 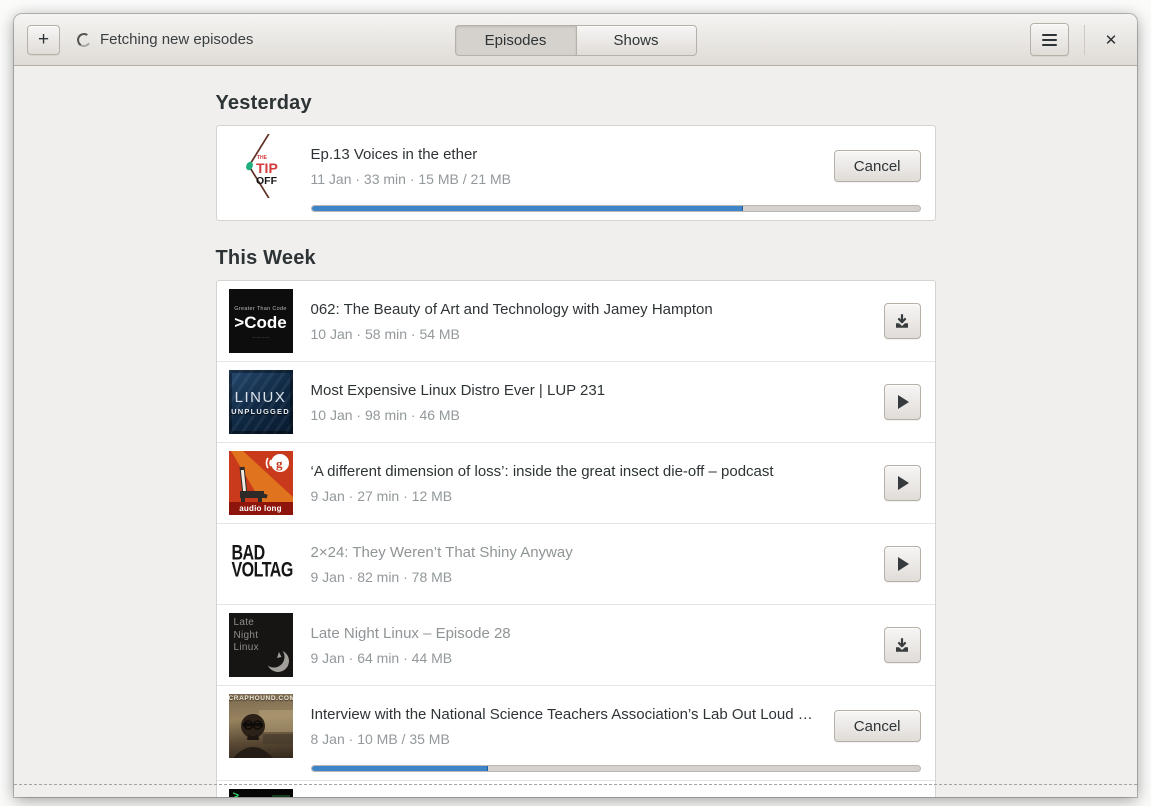 I want to click on show-cover-art: CRAPHOUND.COM, so click(x=260, y=726).